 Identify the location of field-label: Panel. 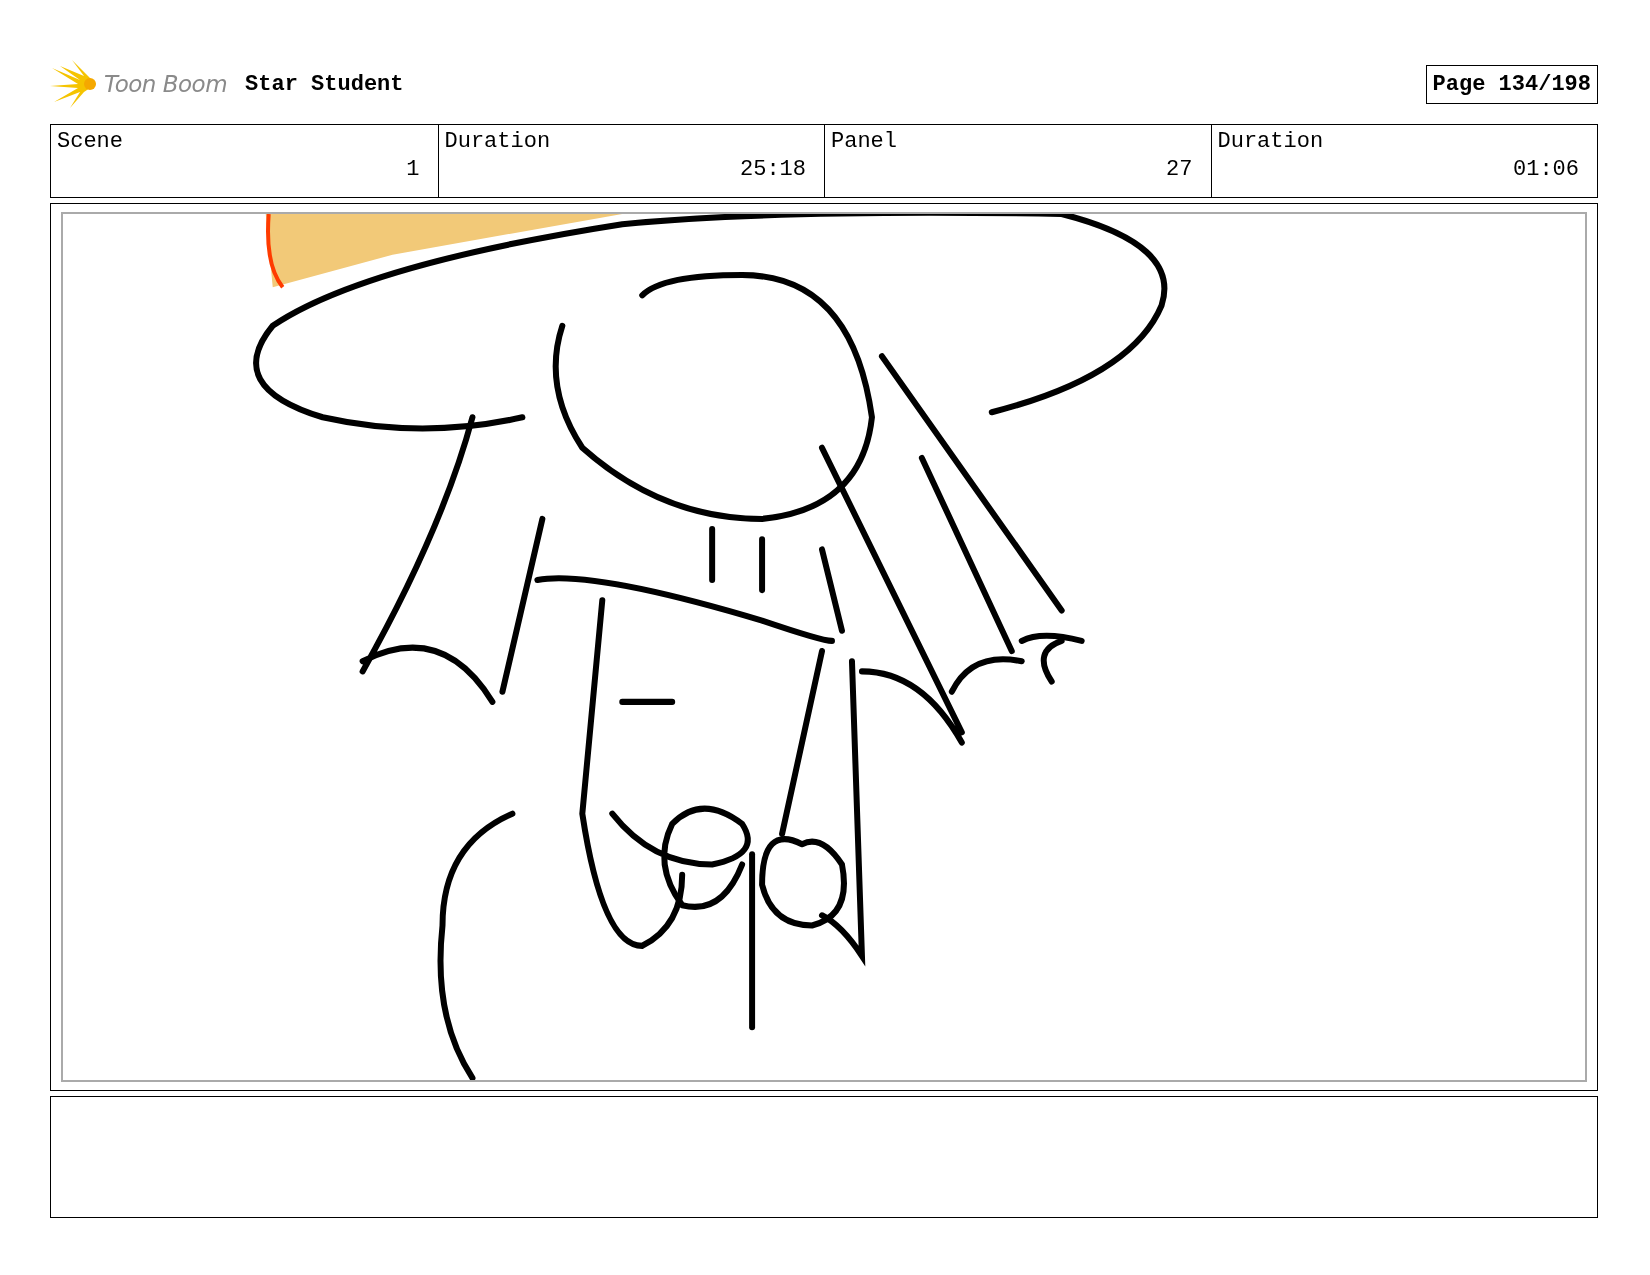
(864, 141).